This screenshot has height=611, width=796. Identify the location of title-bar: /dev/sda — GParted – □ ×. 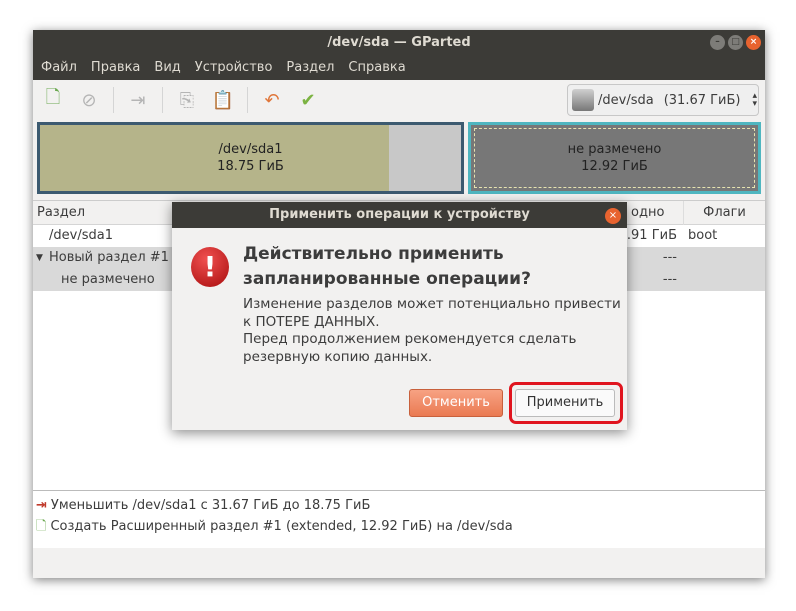
(399, 42).